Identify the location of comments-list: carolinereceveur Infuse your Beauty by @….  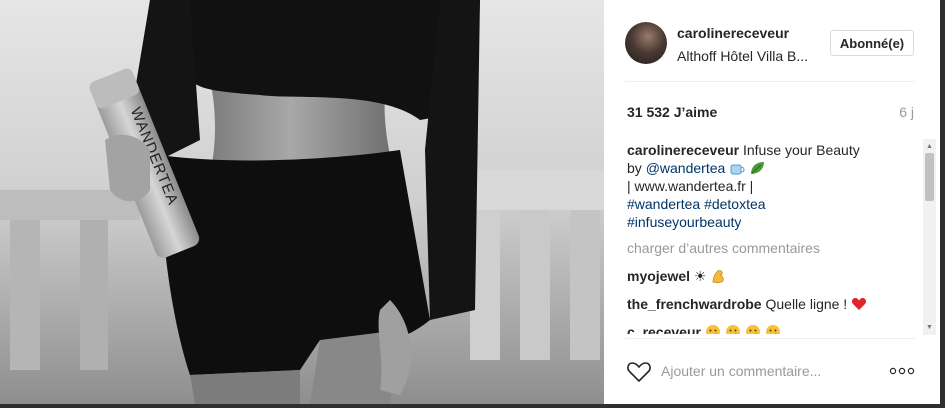
(775, 237).